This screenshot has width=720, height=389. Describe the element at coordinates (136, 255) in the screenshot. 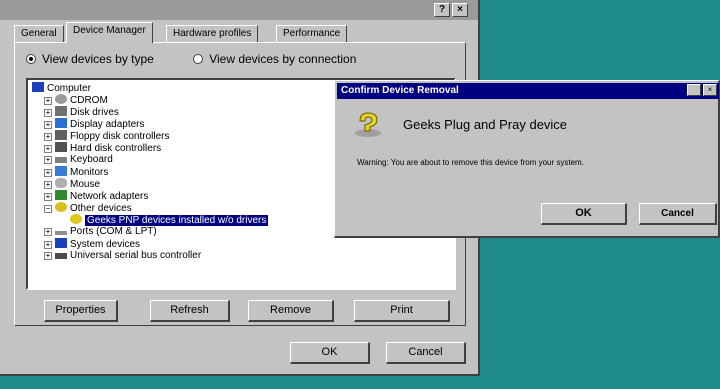

I see `tree-item-label: Universal serial bus controller` at that location.